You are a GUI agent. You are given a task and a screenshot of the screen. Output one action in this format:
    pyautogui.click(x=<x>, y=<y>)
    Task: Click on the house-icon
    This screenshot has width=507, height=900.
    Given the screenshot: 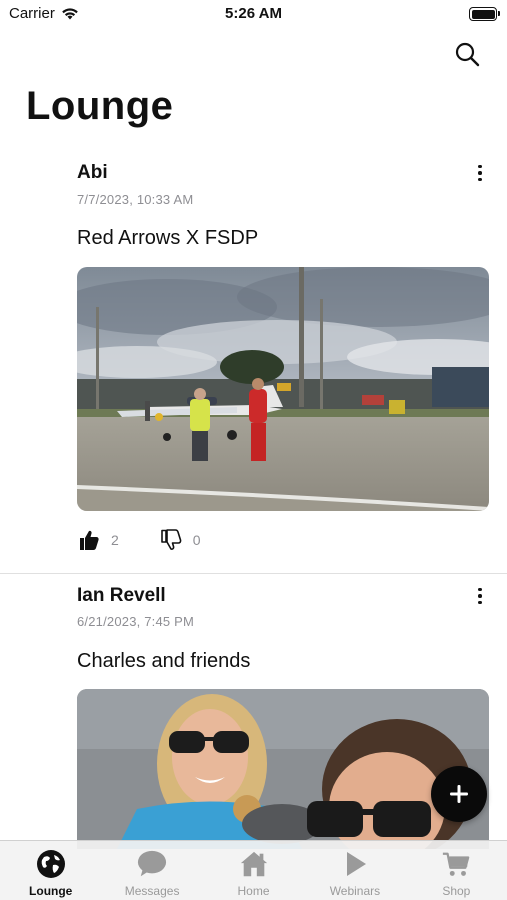 What is the action you would take?
    pyautogui.click(x=253, y=864)
    